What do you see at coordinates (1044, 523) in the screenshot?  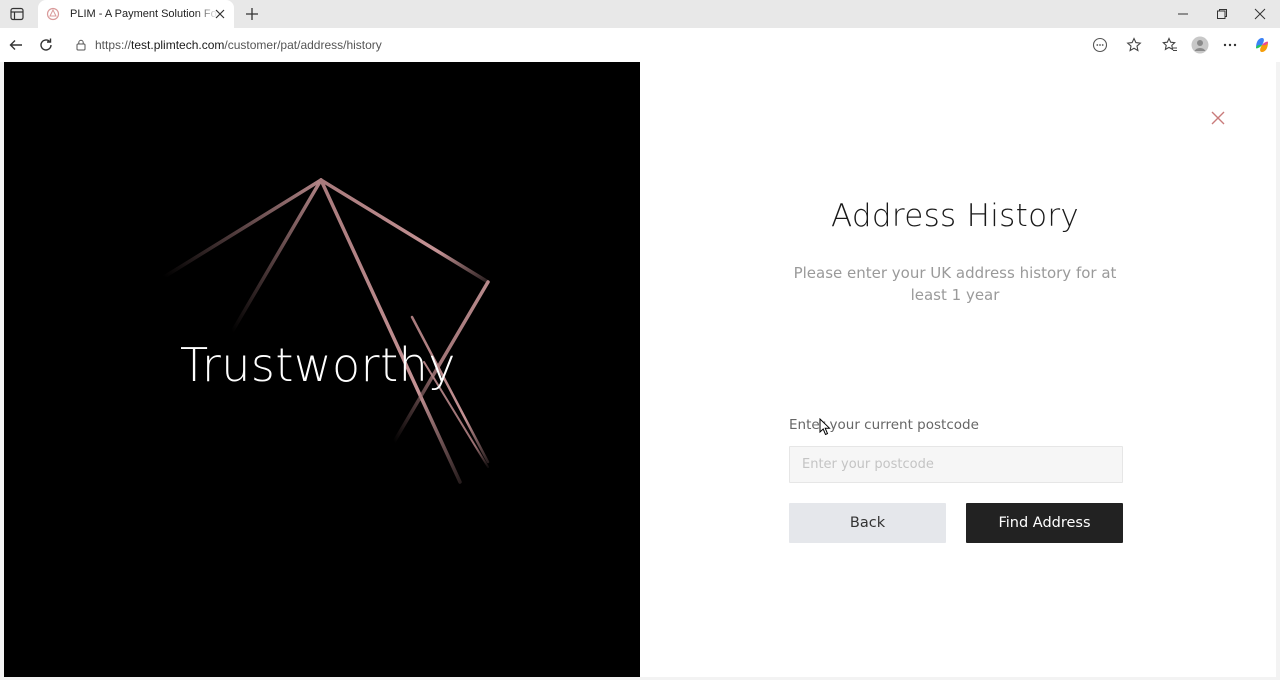 I see `find-address-button: Find Address` at bounding box center [1044, 523].